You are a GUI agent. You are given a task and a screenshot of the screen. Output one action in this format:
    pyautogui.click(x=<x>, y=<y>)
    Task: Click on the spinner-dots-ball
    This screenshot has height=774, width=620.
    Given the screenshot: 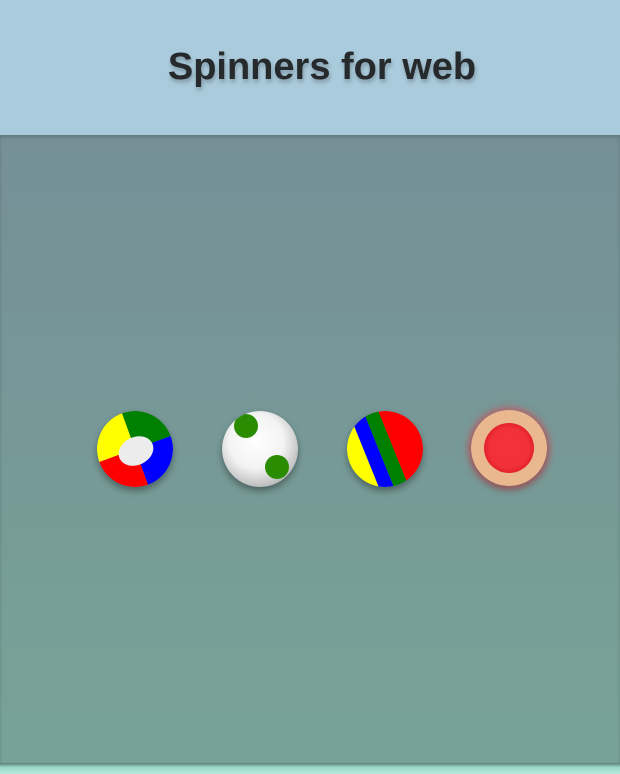 What is the action you would take?
    pyautogui.click(x=260, y=449)
    